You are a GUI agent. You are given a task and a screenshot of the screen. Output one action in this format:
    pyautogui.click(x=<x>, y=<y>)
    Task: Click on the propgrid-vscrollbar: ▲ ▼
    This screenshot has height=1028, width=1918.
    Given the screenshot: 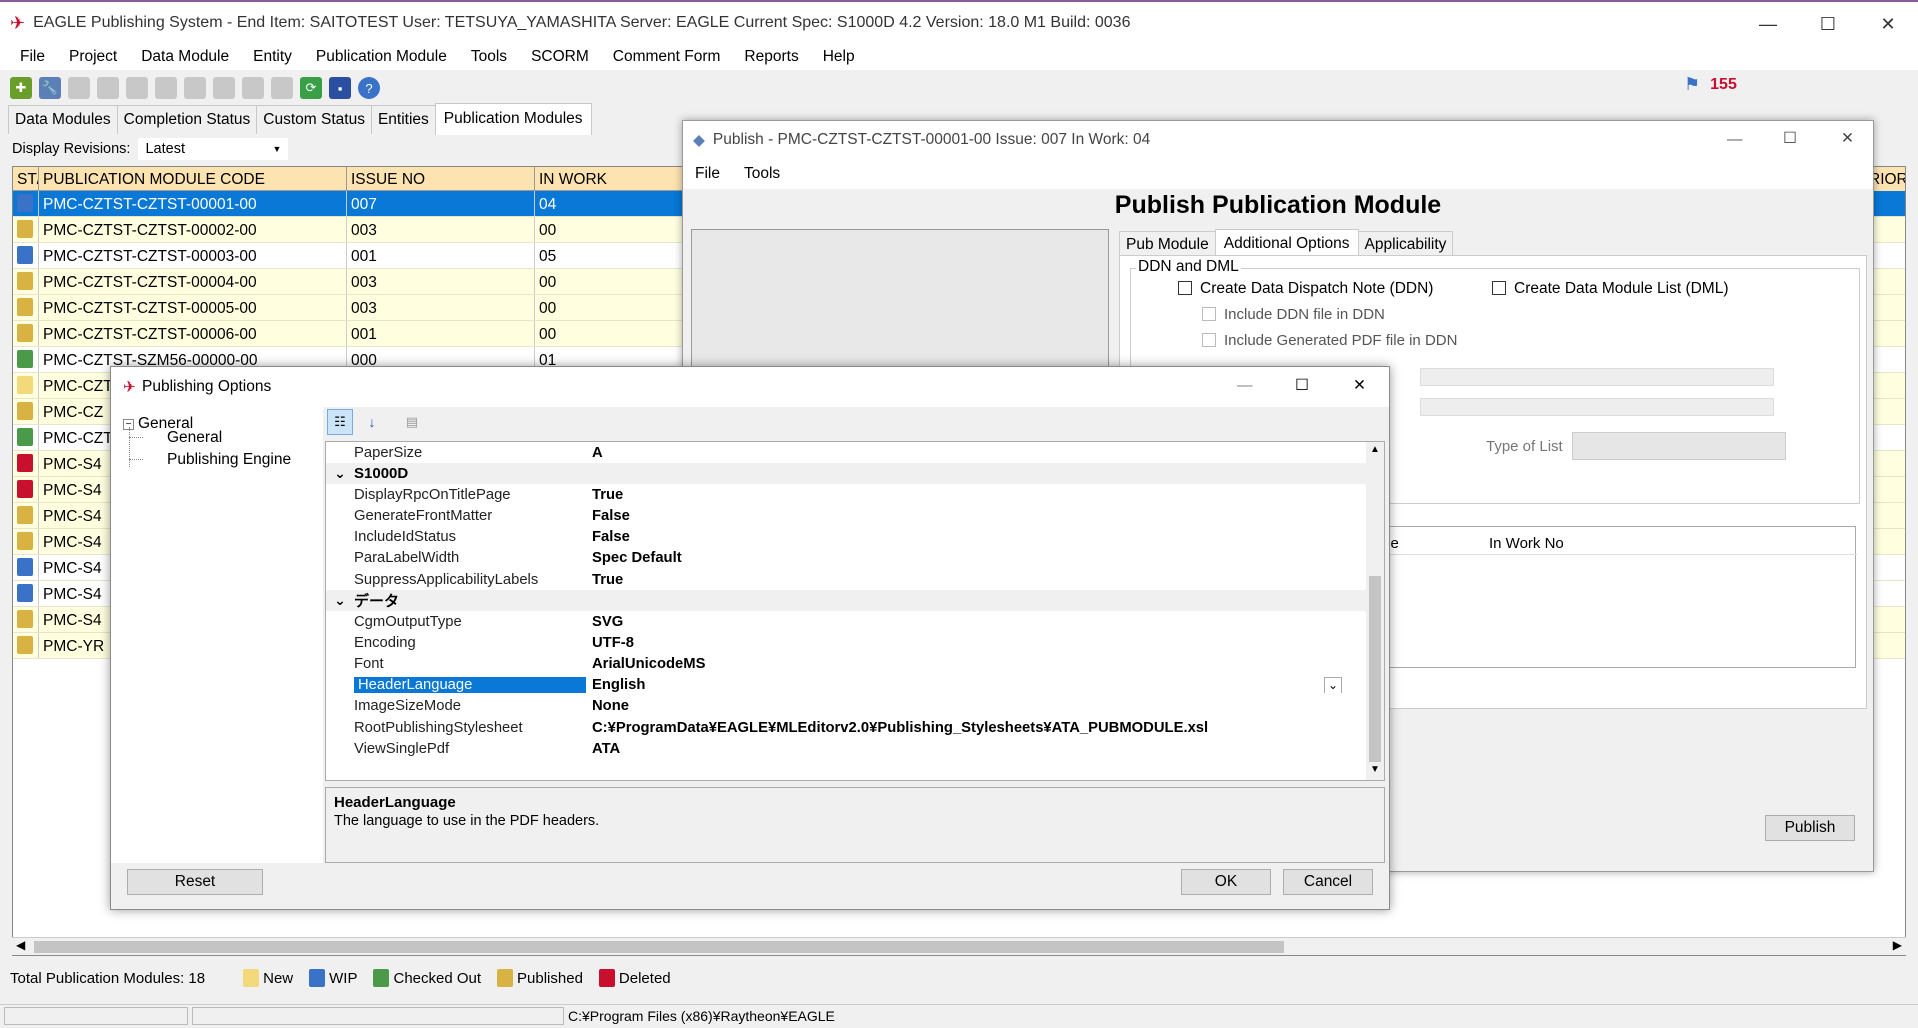 What is the action you would take?
    pyautogui.click(x=1375, y=611)
    